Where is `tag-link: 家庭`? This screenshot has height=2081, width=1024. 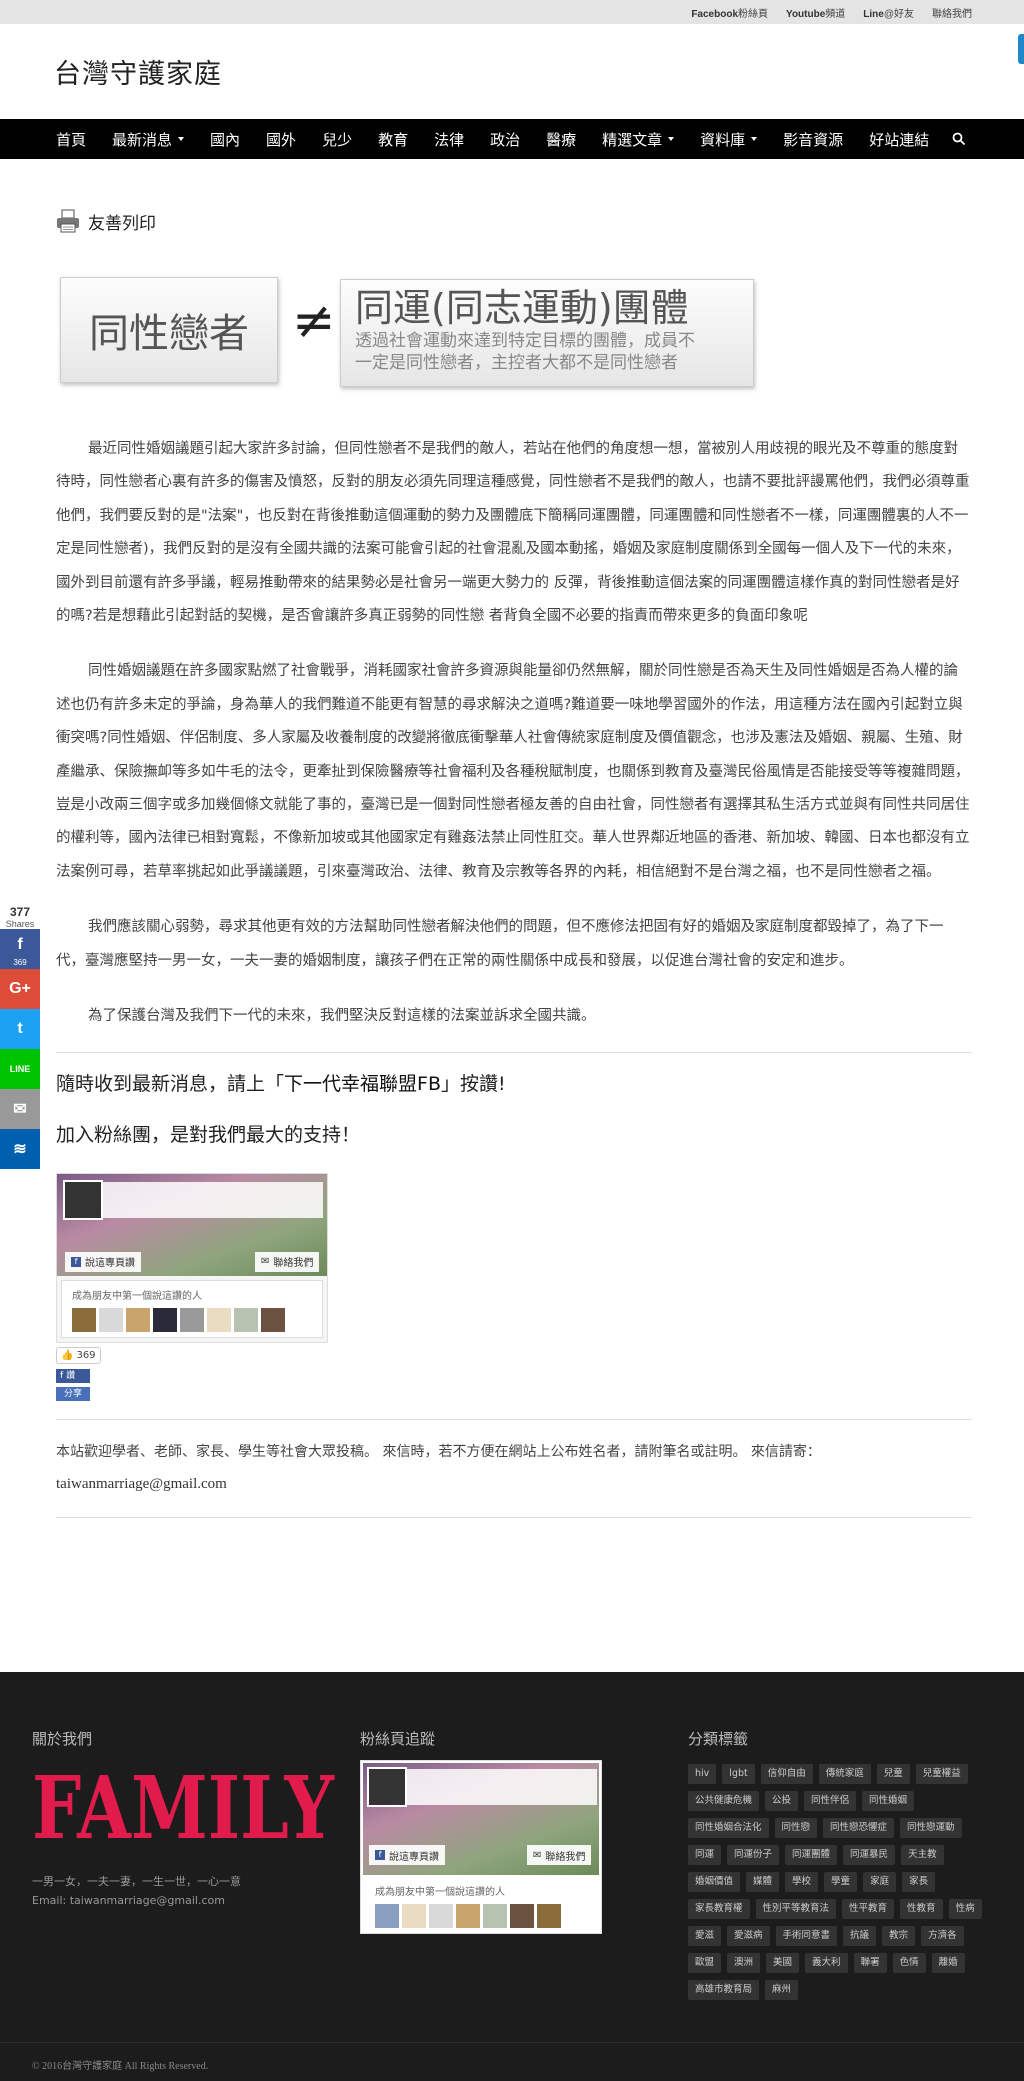 tag-link: 家庭 is located at coordinates (880, 1882).